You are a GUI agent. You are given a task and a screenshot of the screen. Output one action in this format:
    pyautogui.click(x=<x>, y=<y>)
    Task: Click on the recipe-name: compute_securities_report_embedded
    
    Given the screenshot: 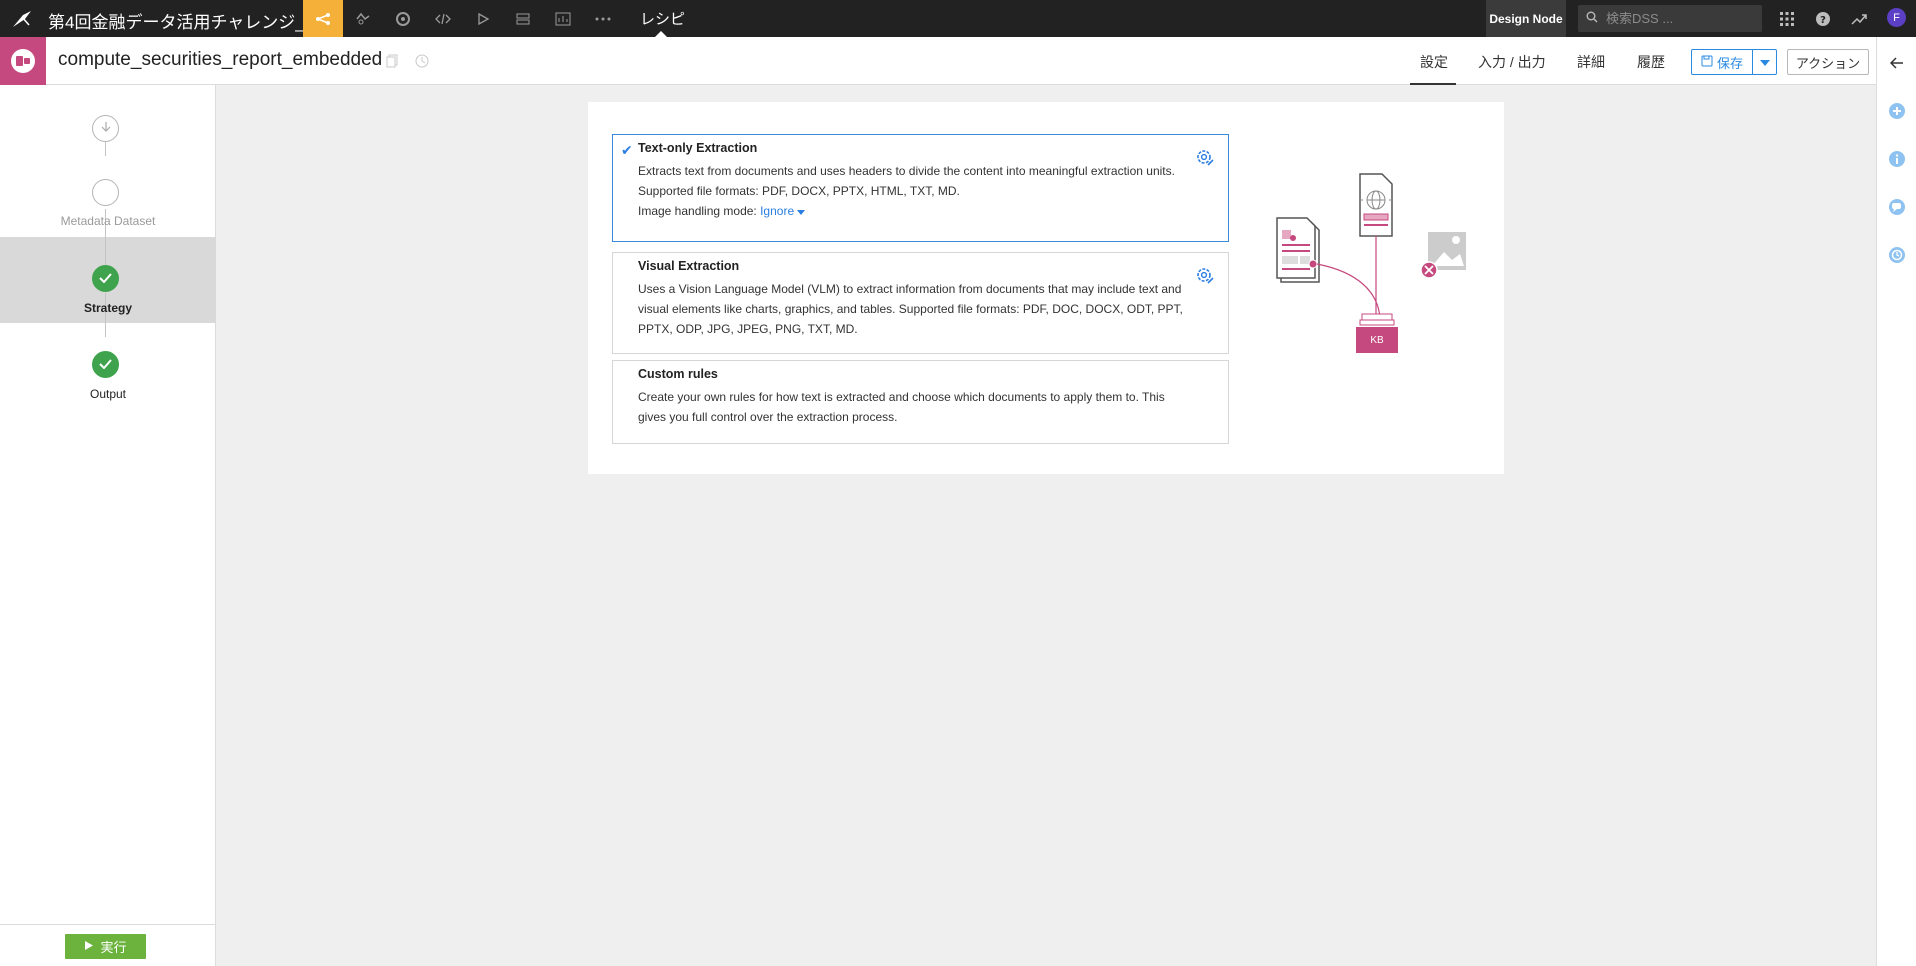 What is the action you would take?
    pyautogui.click(x=220, y=60)
    